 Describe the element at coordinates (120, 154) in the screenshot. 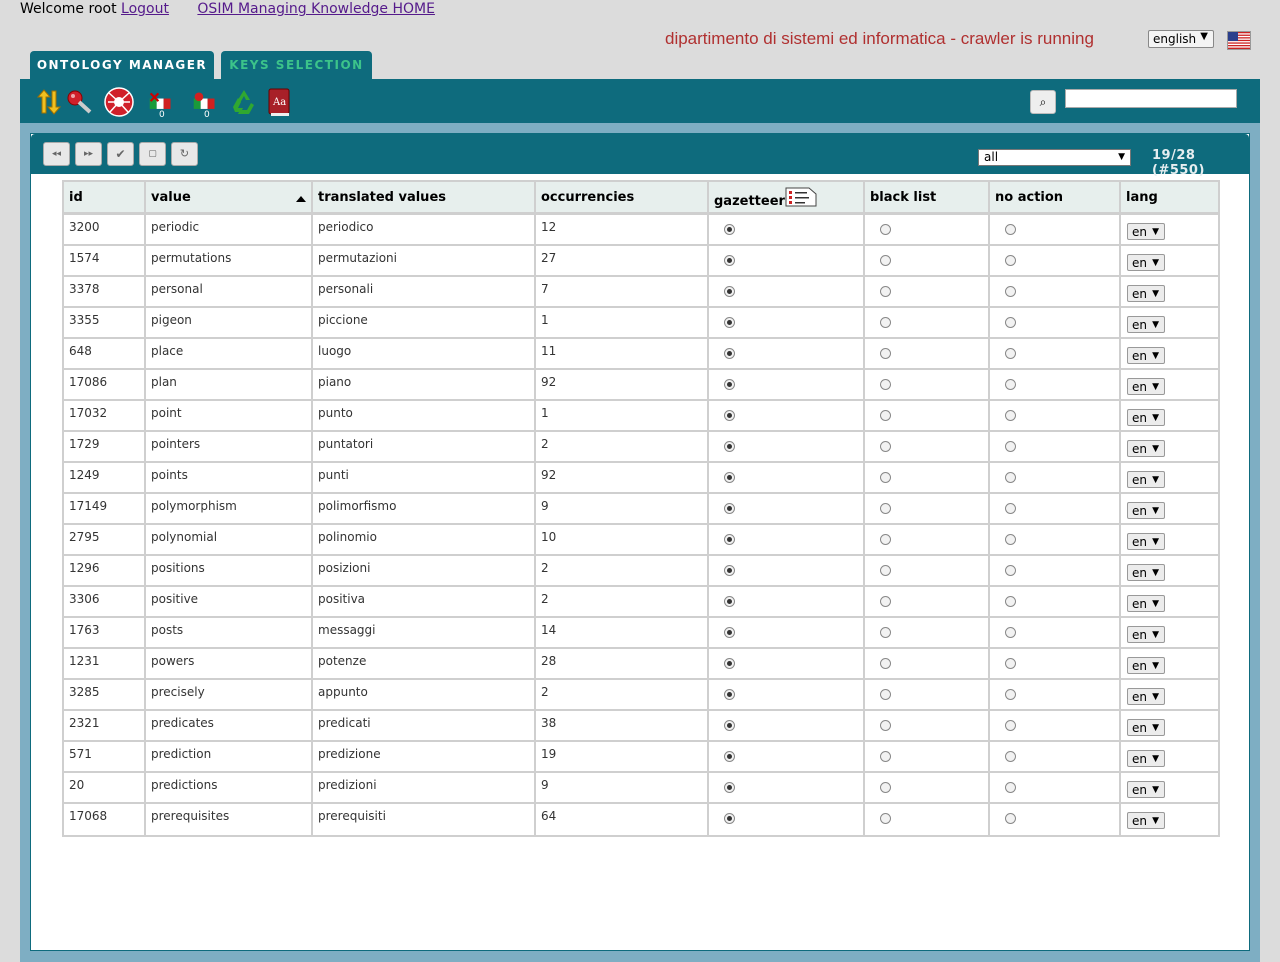

I see `confirm-button: ✔` at that location.